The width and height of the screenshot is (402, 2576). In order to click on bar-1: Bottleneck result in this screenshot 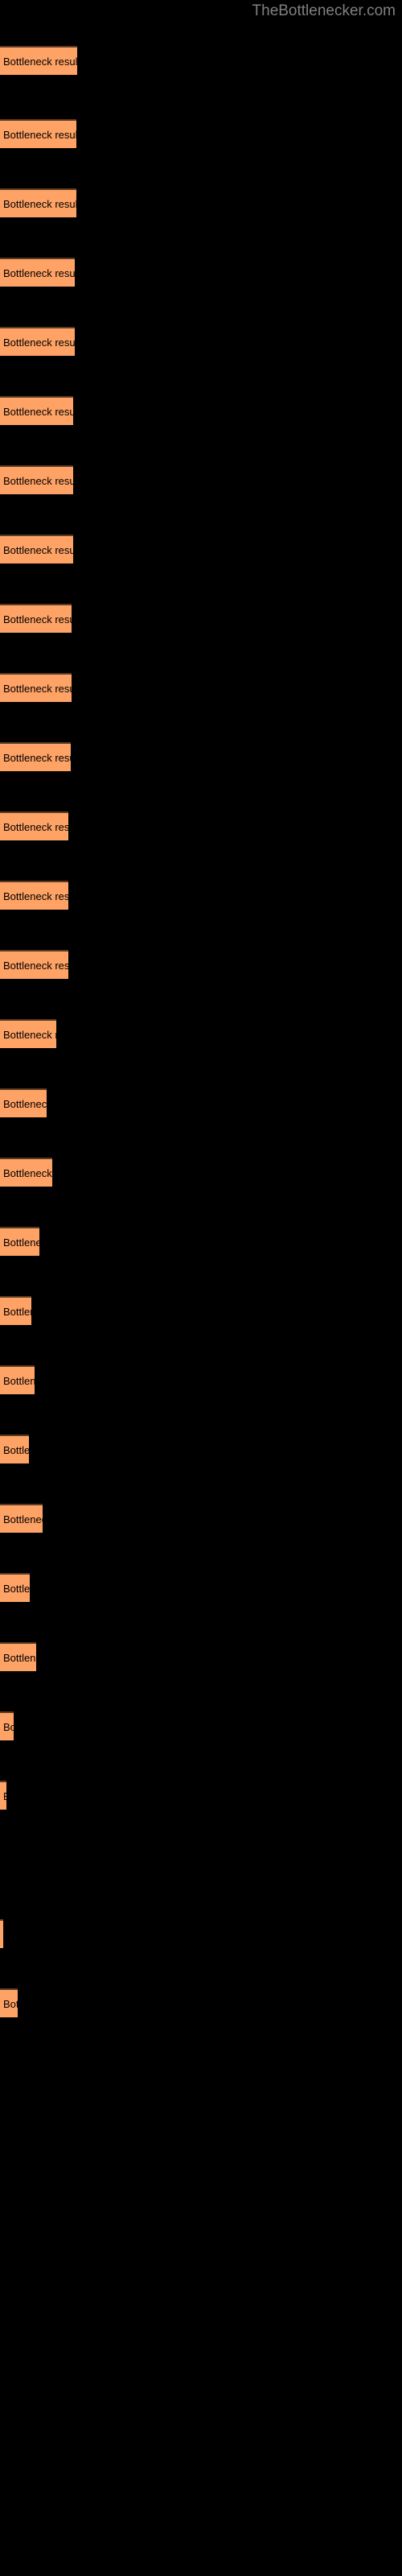, I will do `click(38, 60)`.